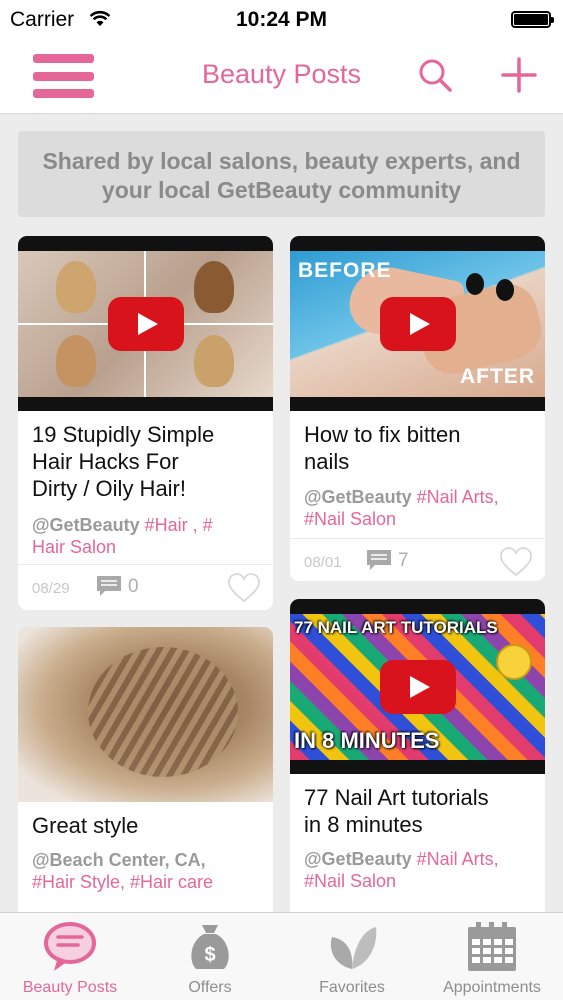 Image resolution: width=563 pixels, height=1000 pixels. What do you see at coordinates (109, 488) in the screenshot?
I see `post-title-line: Dirty / Oily Hair!` at bounding box center [109, 488].